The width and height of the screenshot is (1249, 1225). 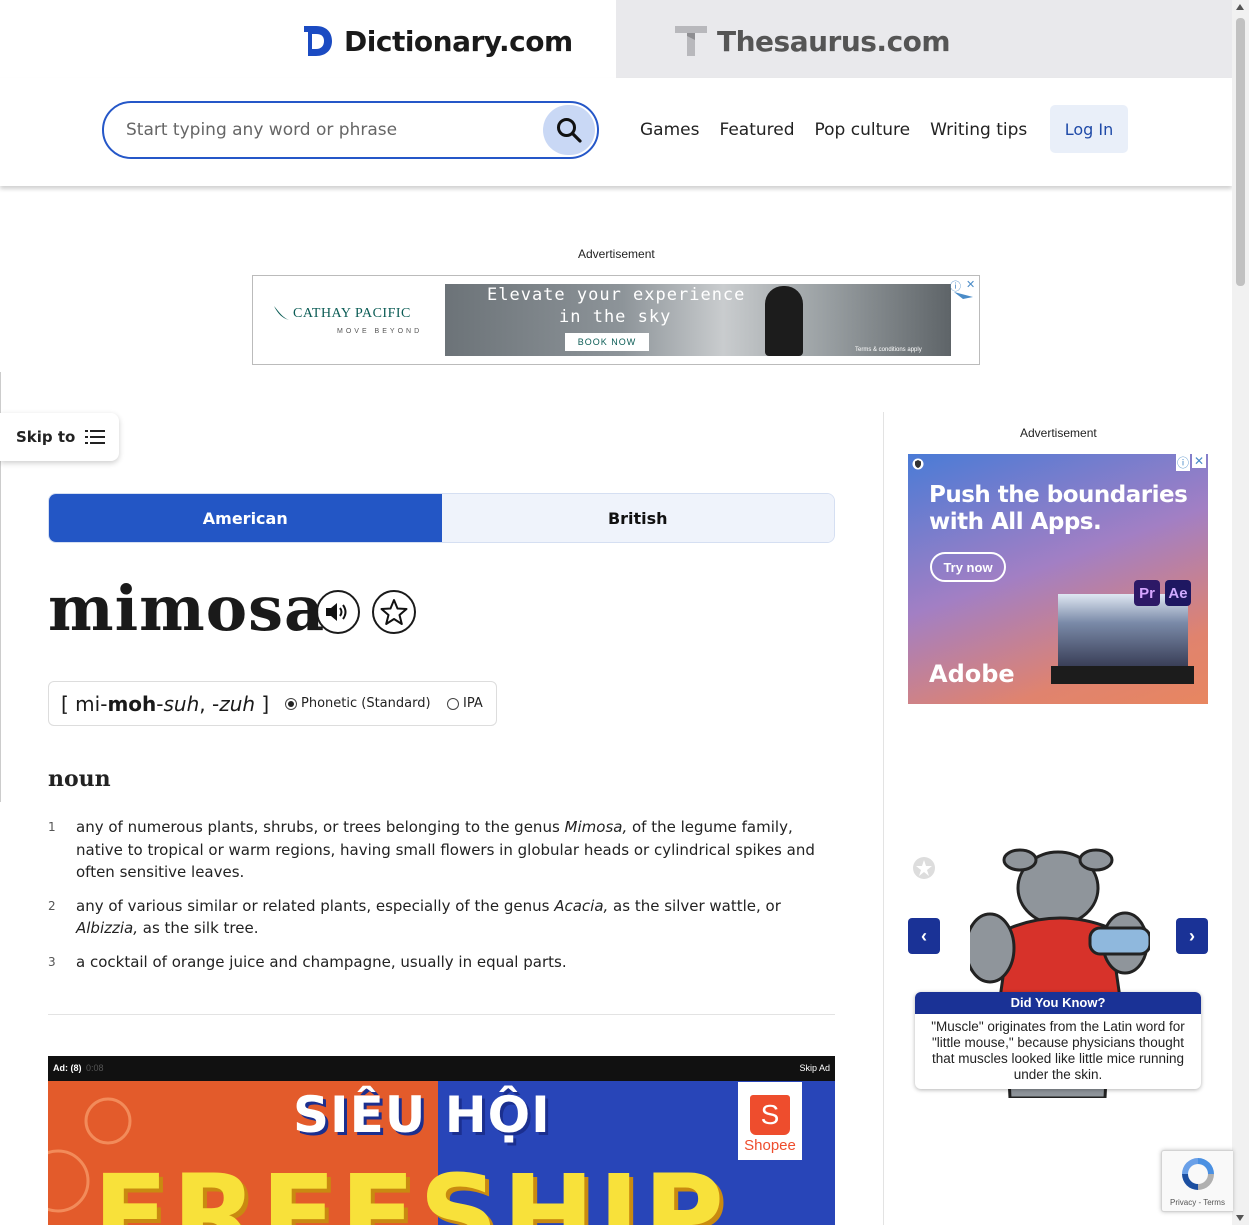 What do you see at coordinates (291, 703) in the screenshot?
I see `radio-phonetic-icon` at bounding box center [291, 703].